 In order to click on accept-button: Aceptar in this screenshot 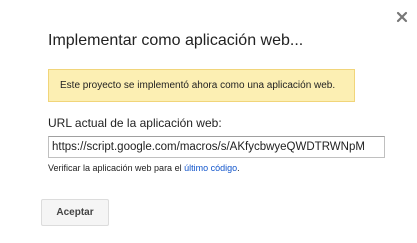, I will do `click(75, 212)`.